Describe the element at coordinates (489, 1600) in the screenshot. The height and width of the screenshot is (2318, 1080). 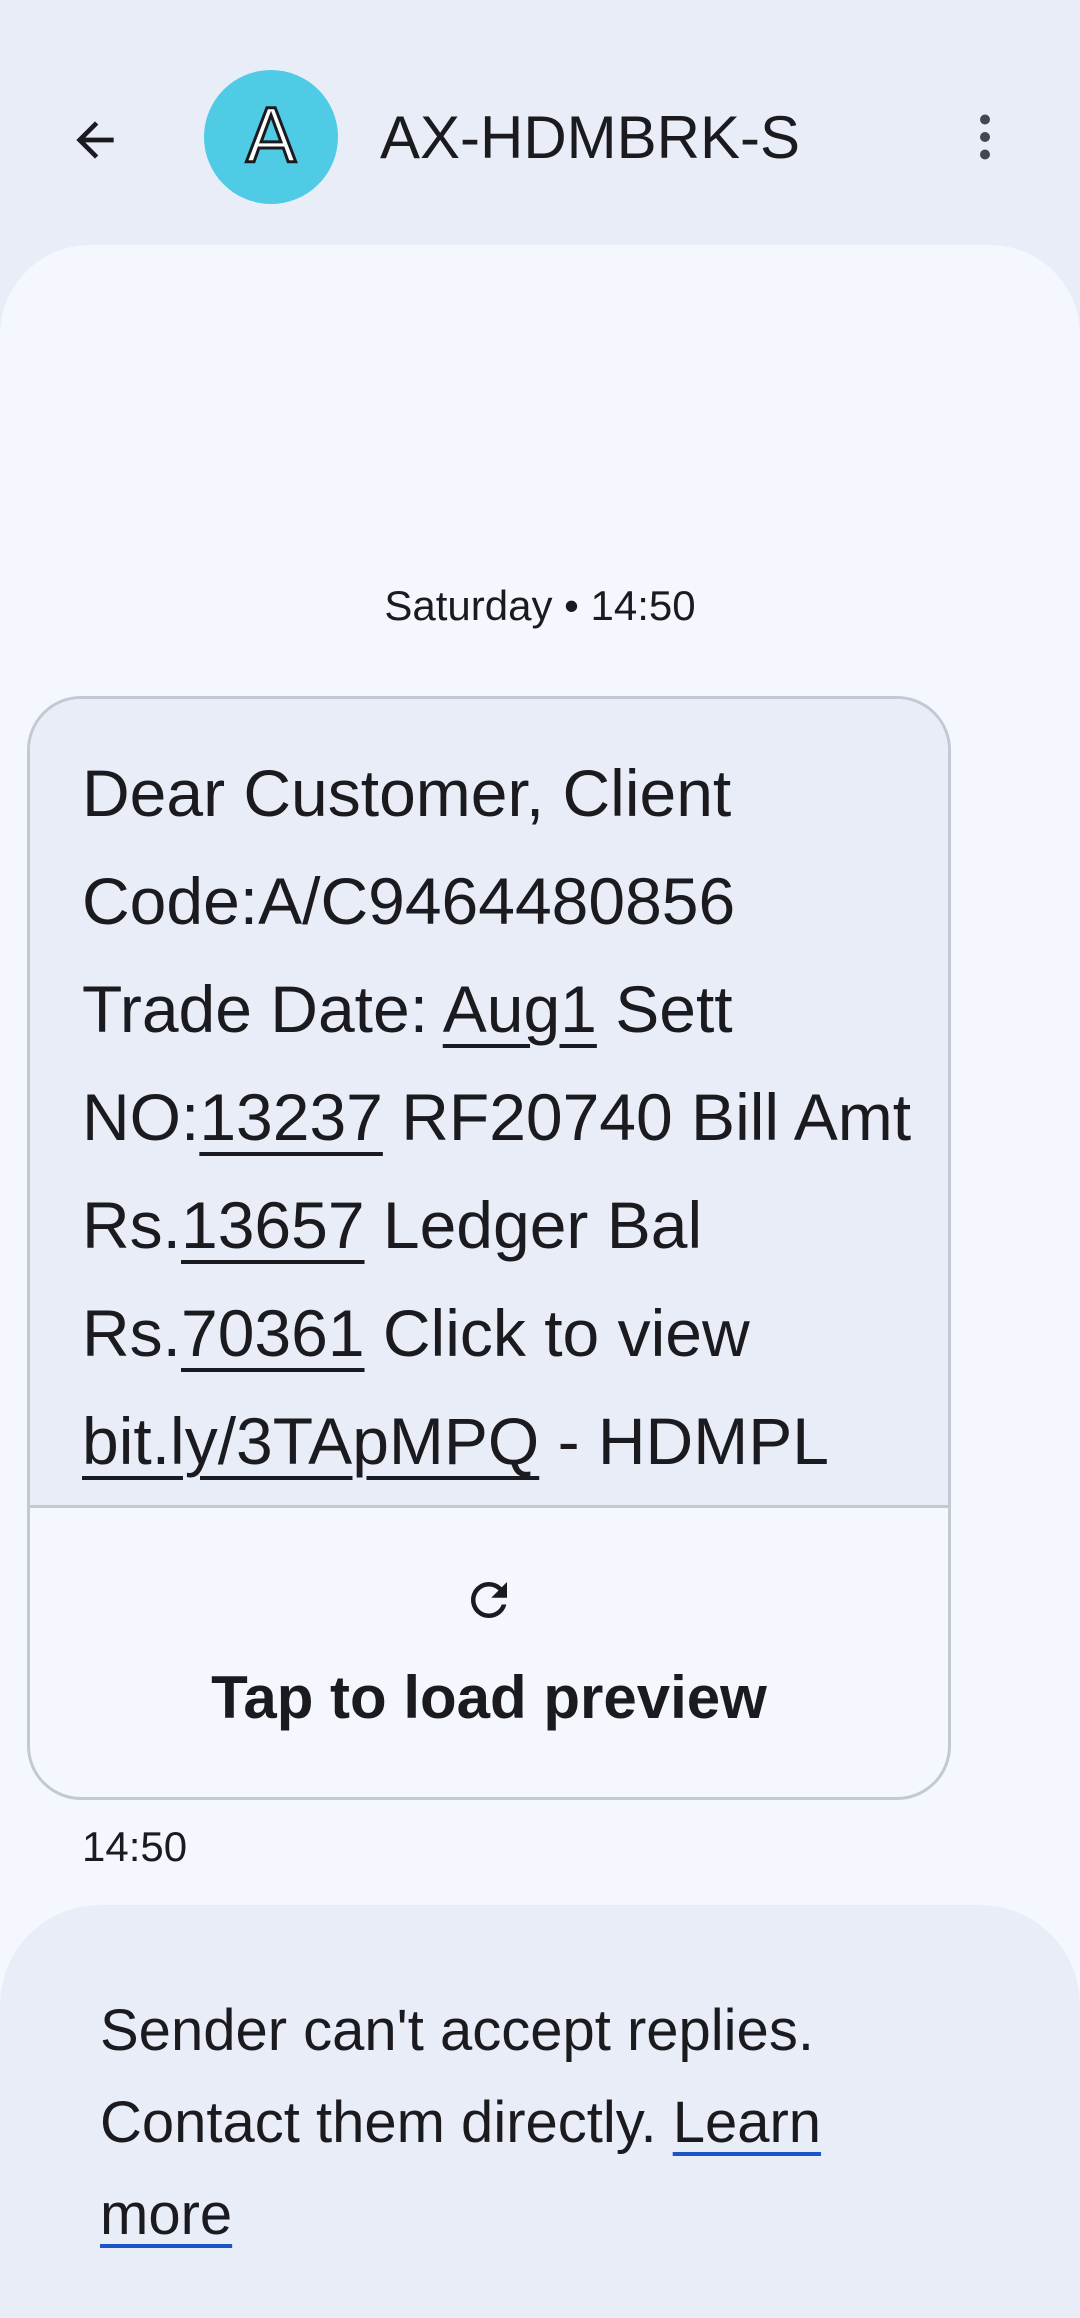
I see `refresh-icon` at that location.